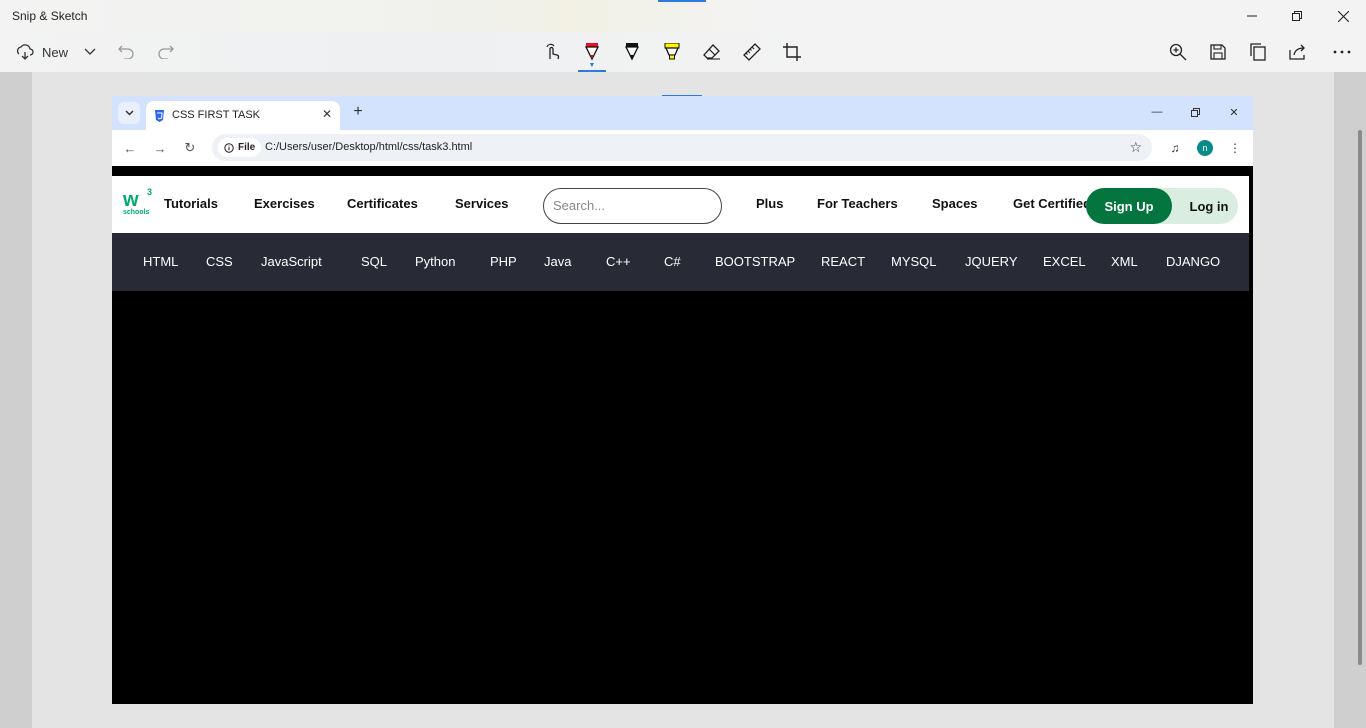  What do you see at coordinates (42, 52) in the screenshot?
I see `new-snip-button: New` at bounding box center [42, 52].